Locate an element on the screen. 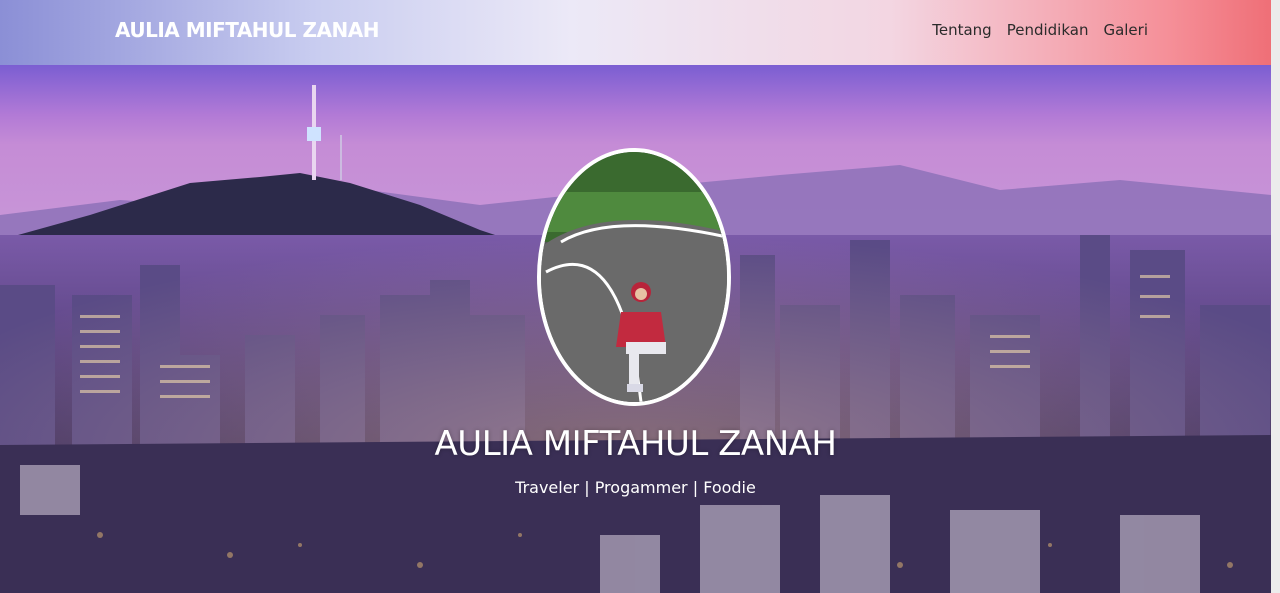  nav-menu: Tentang Pendidikan Galeri is located at coordinates (1040, 30).